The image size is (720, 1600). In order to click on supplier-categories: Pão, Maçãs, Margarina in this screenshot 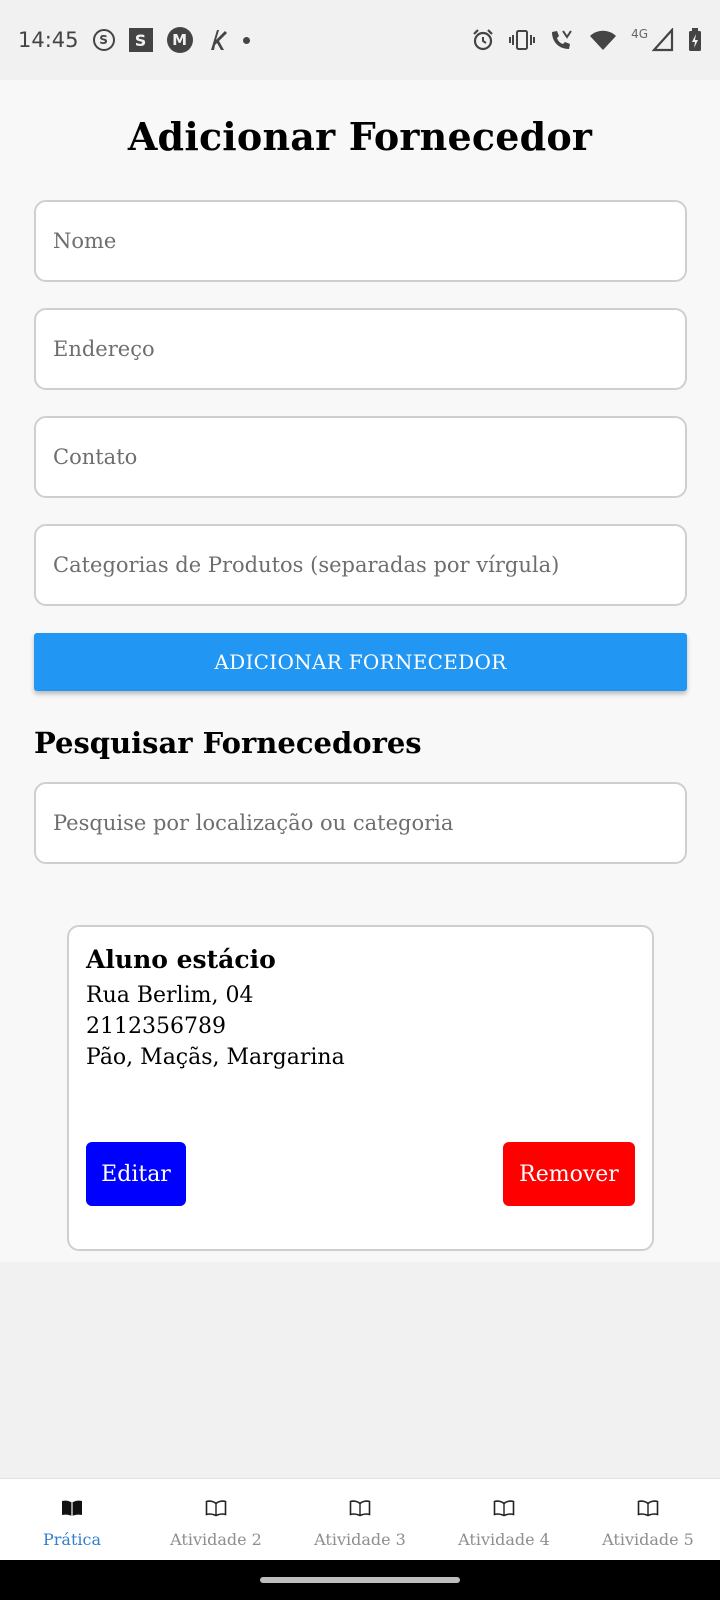, I will do `click(215, 1057)`.